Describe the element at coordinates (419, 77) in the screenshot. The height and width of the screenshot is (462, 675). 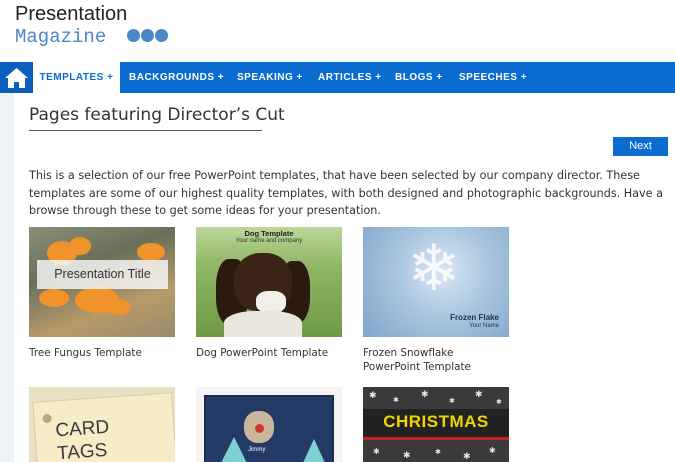
I see `nav-blogs: BLOGS +` at that location.